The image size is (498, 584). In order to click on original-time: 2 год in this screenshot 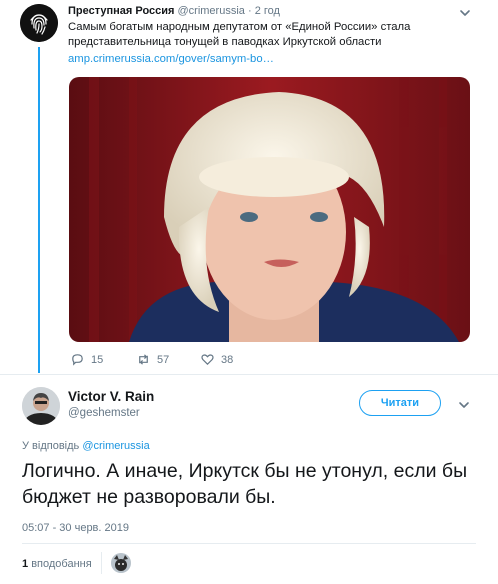, I will do `click(267, 11)`.